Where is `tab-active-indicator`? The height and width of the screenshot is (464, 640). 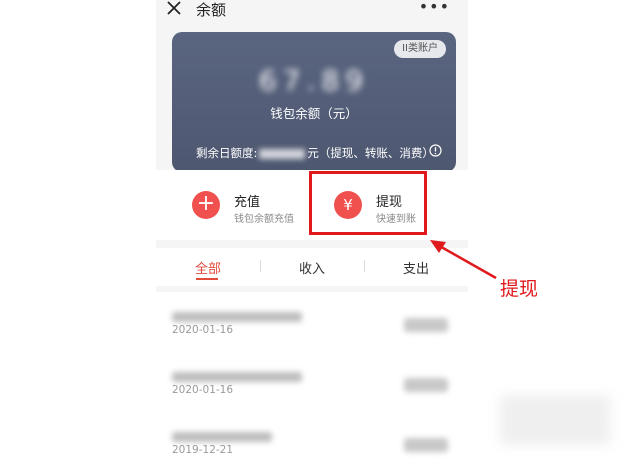
tab-active-indicator is located at coordinates (207, 279).